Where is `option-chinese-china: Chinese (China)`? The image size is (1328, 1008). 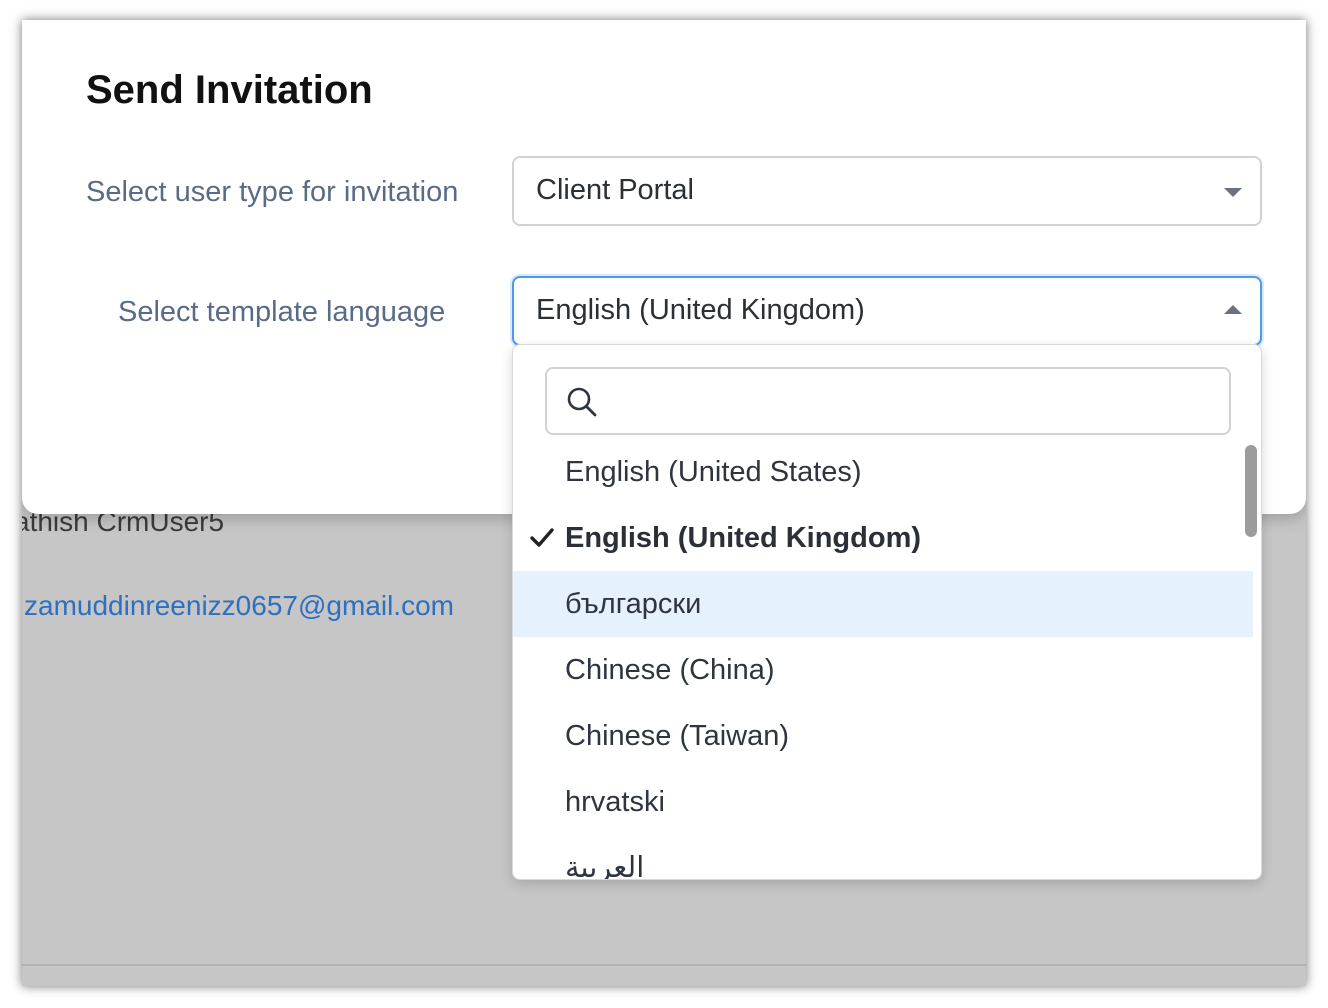
option-chinese-china: Chinese (China) is located at coordinates (883, 670).